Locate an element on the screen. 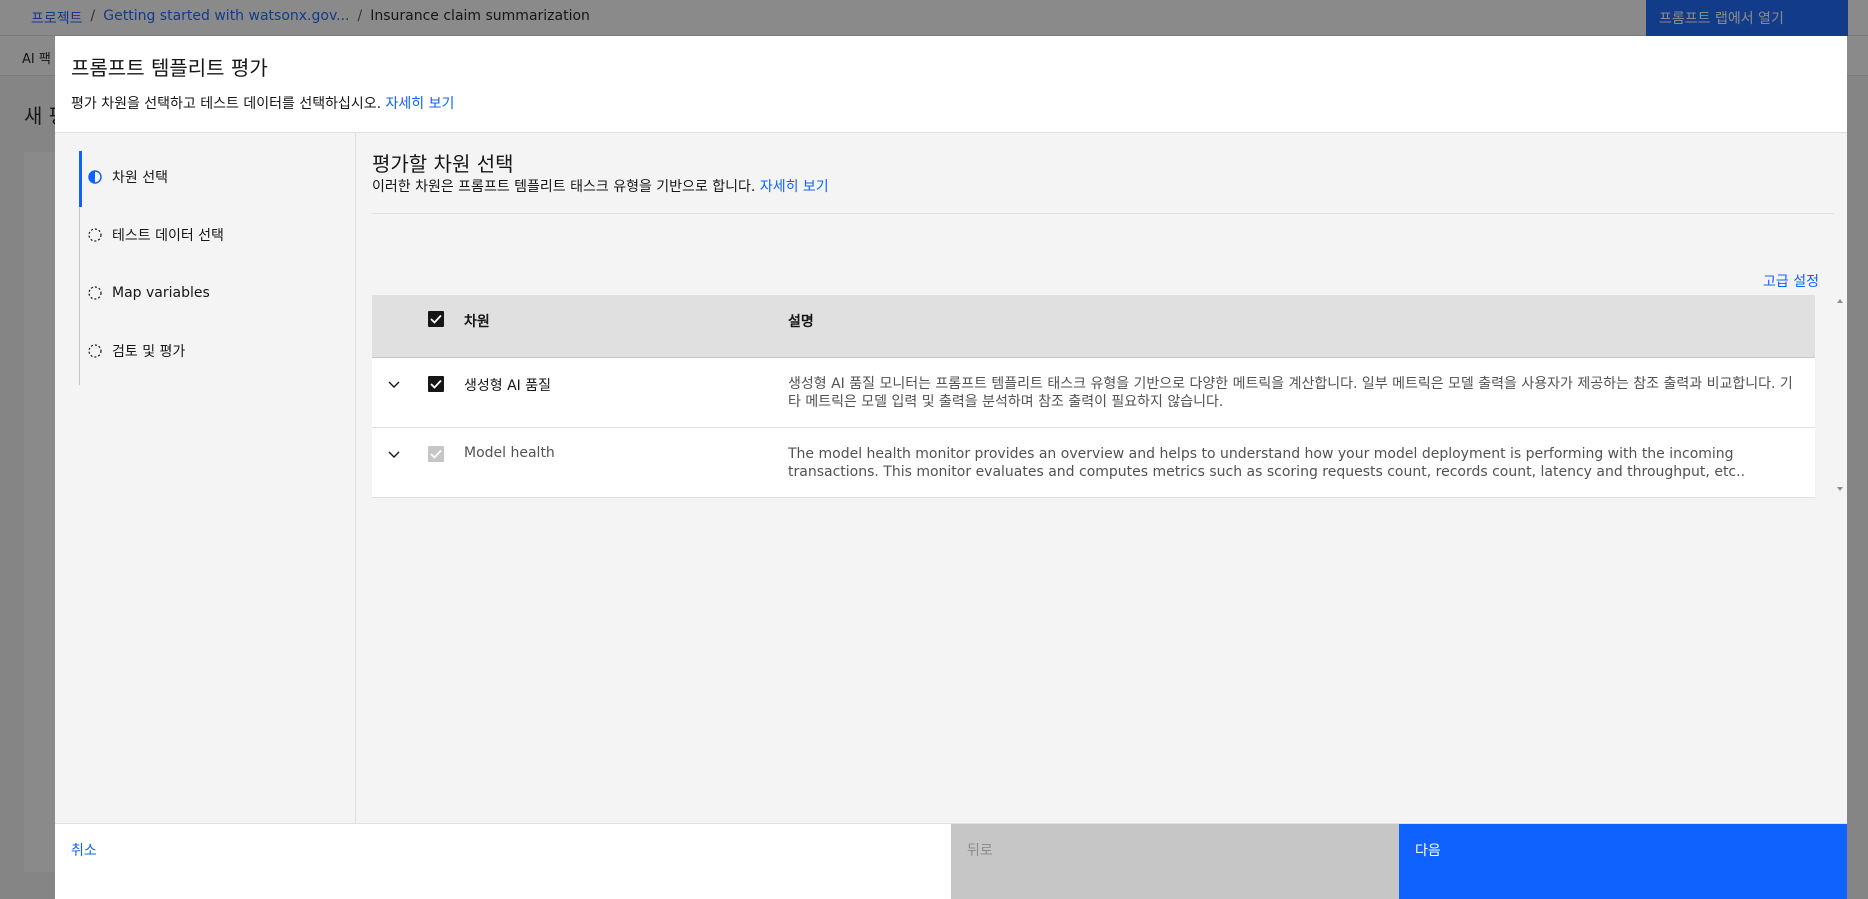 The image size is (1868, 899). step-label: 검토 및 평가 is located at coordinates (149, 352).